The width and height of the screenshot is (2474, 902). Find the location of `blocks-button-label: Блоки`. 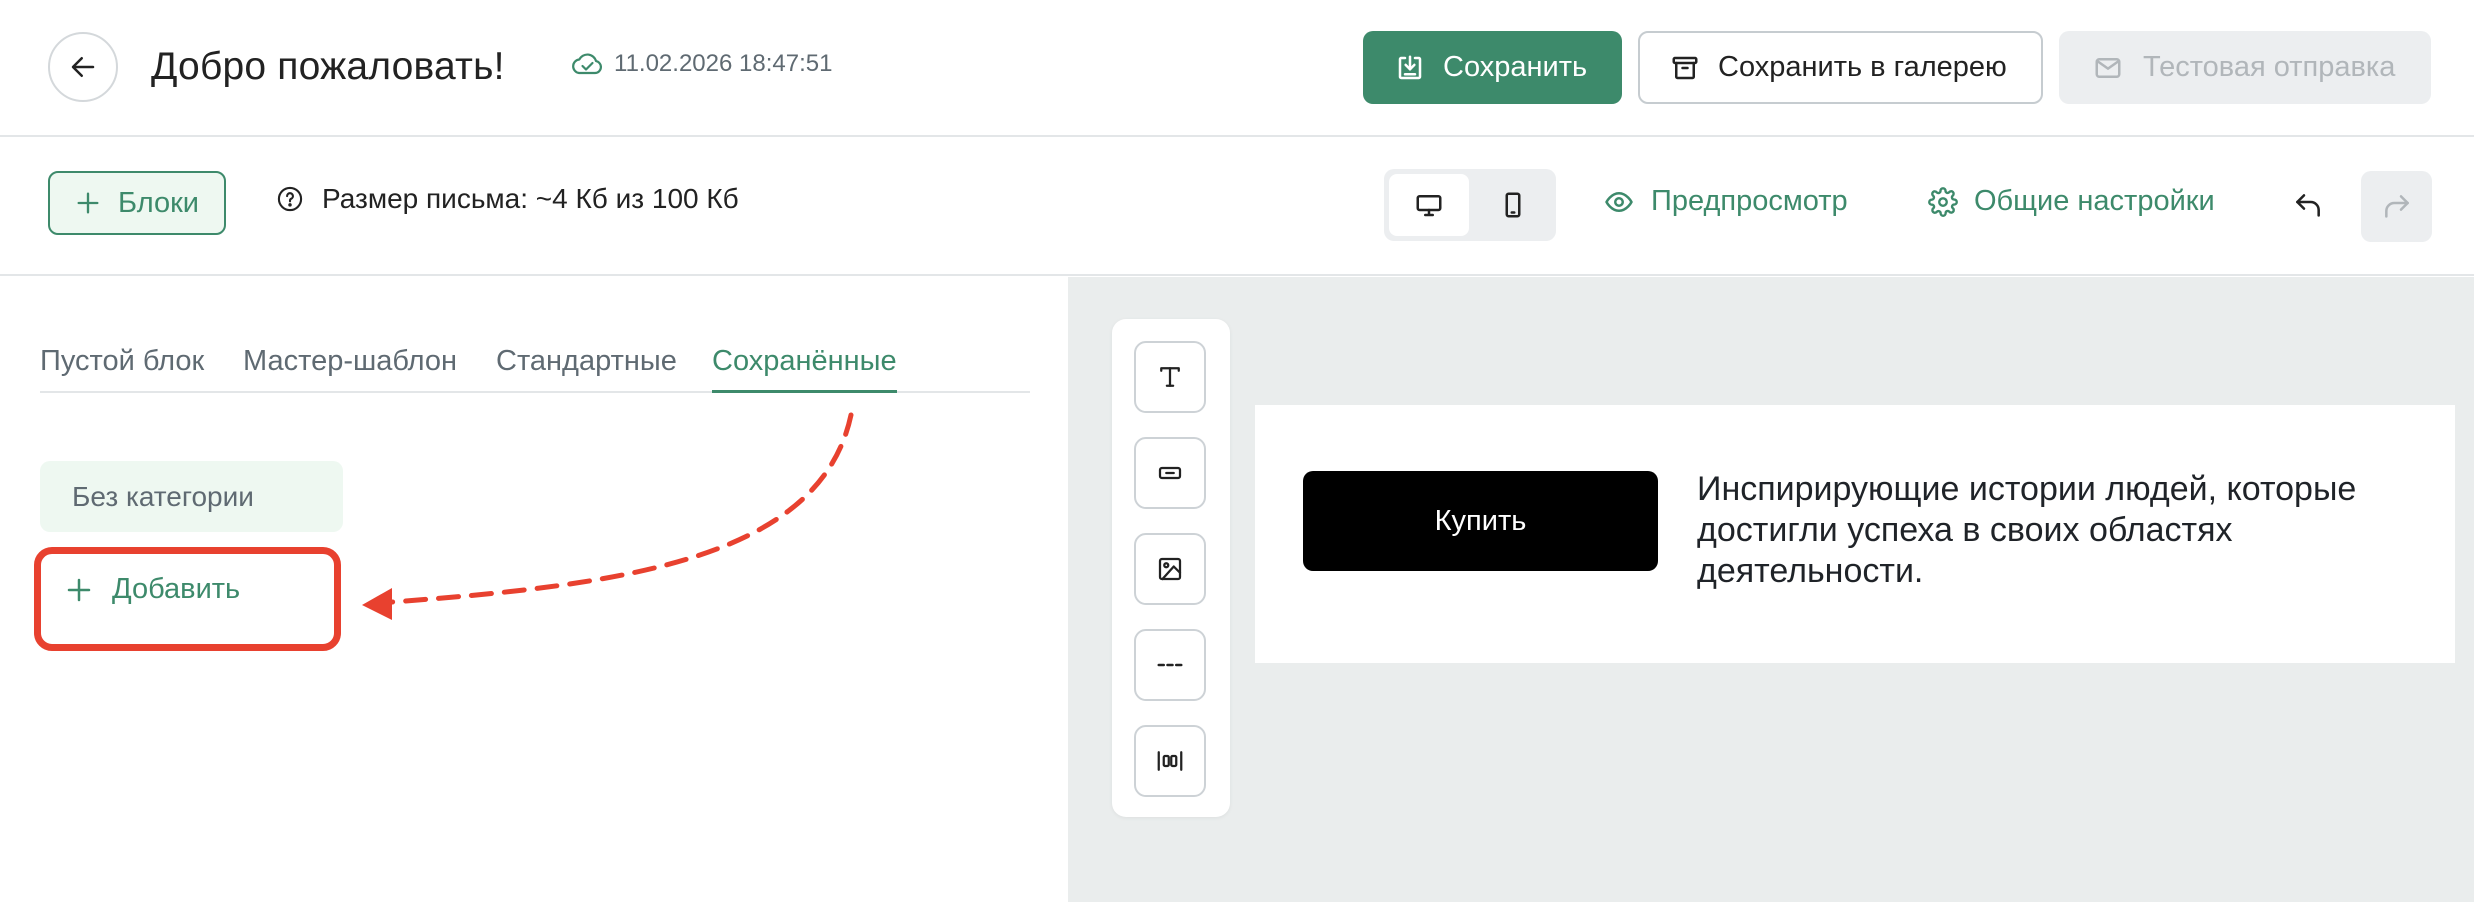

blocks-button-label: Блоки is located at coordinates (158, 202).